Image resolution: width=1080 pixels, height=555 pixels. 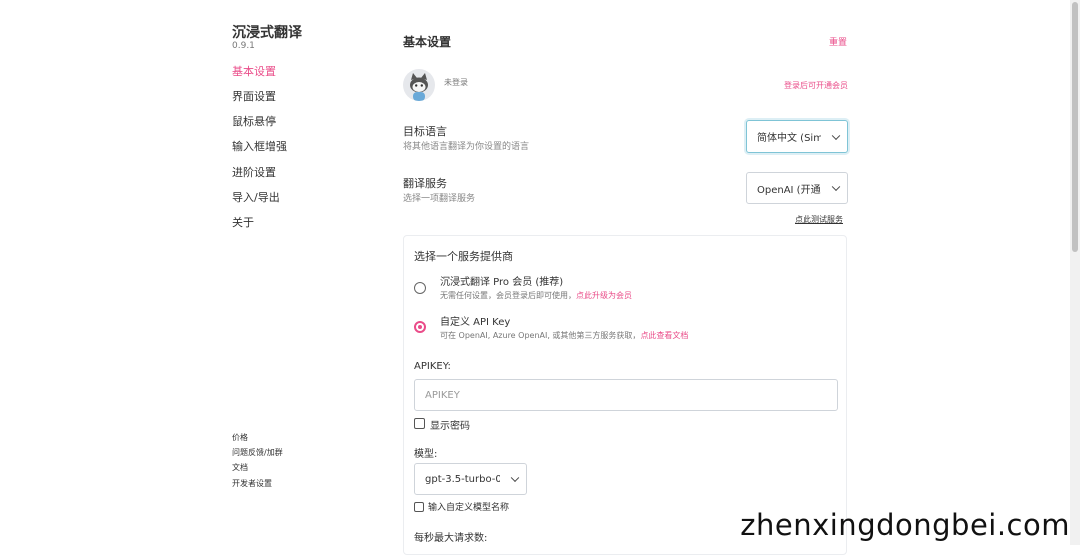 What do you see at coordinates (451, 538) in the screenshot?
I see `max-requests-label: 每秒最大请求数:` at bounding box center [451, 538].